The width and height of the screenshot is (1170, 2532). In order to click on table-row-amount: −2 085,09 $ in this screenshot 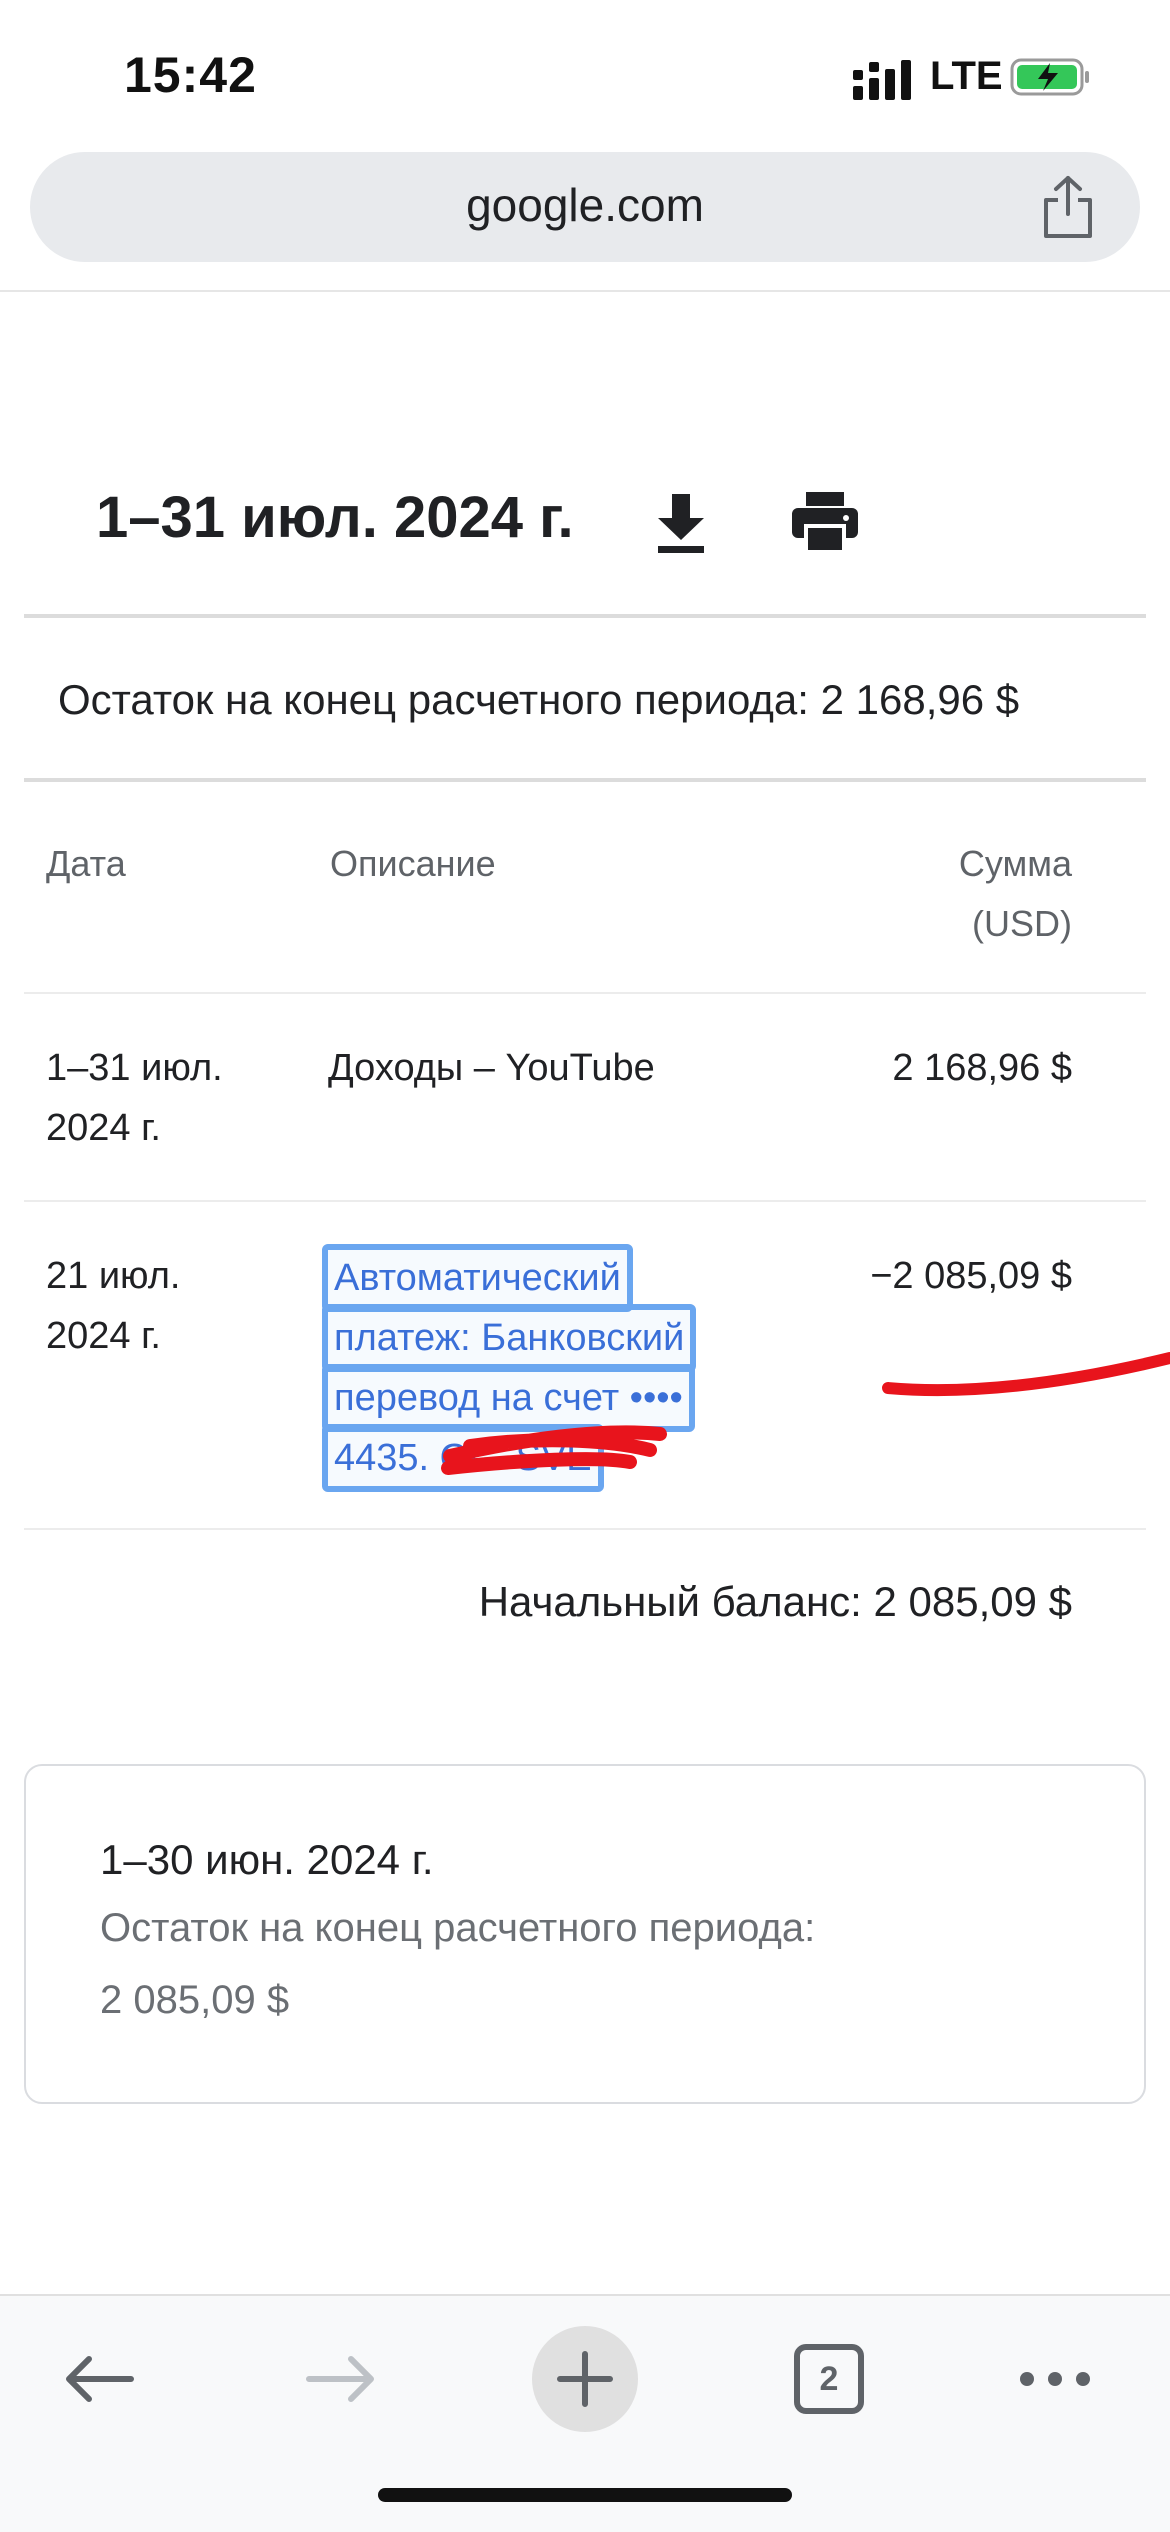, I will do `click(971, 1276)`.